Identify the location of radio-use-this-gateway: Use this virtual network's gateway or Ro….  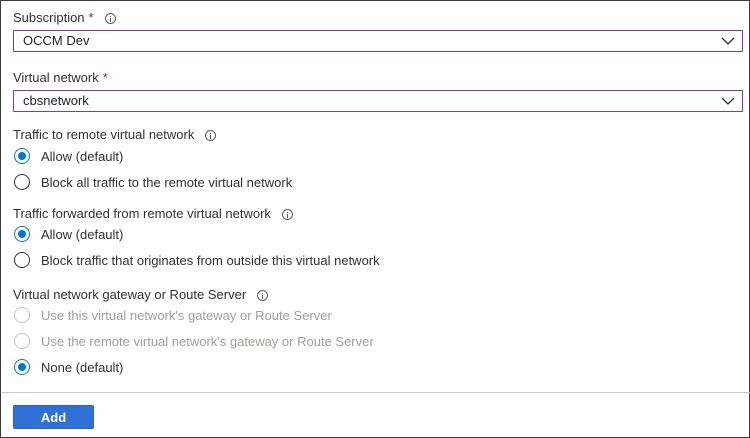
(173, 315).